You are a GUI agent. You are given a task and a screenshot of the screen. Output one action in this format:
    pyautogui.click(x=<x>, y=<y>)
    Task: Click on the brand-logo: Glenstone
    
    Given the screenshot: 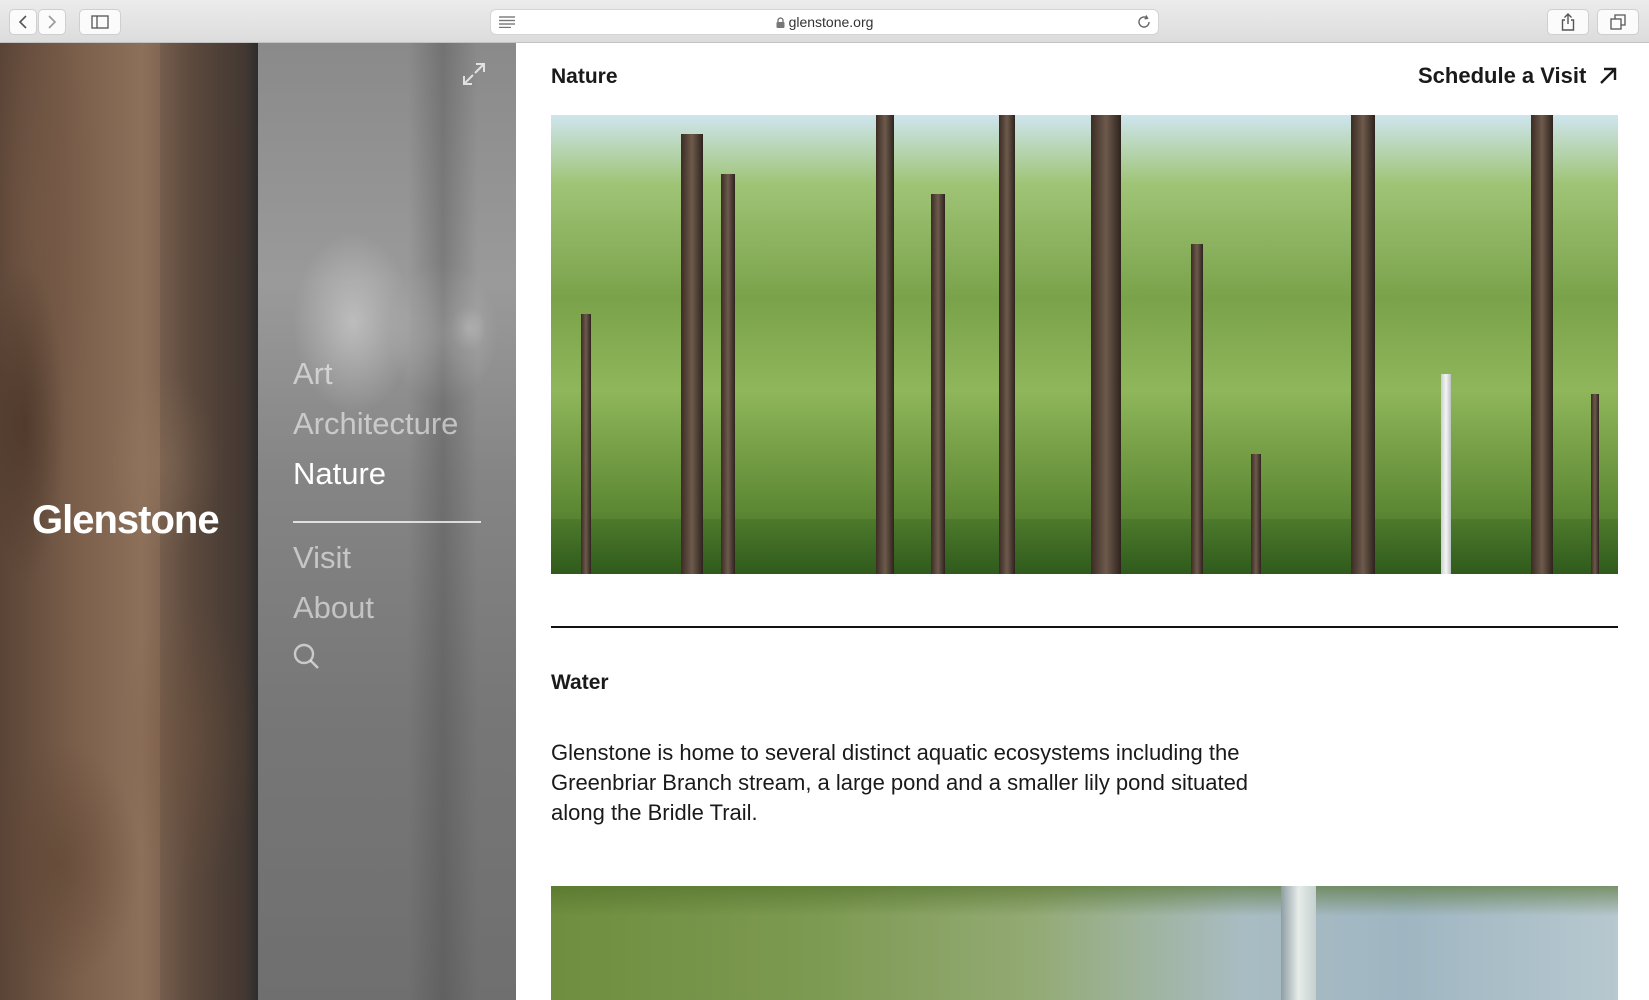 What is the action you would take?
    pyautogui.click(x=126, y=520)
    